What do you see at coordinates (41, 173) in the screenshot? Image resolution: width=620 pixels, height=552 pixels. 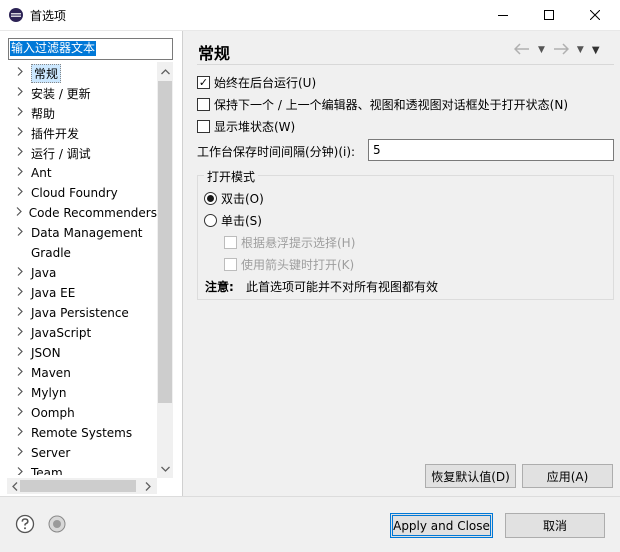 I see `tree-item-label: Ant` at bounding box center [41, 173].